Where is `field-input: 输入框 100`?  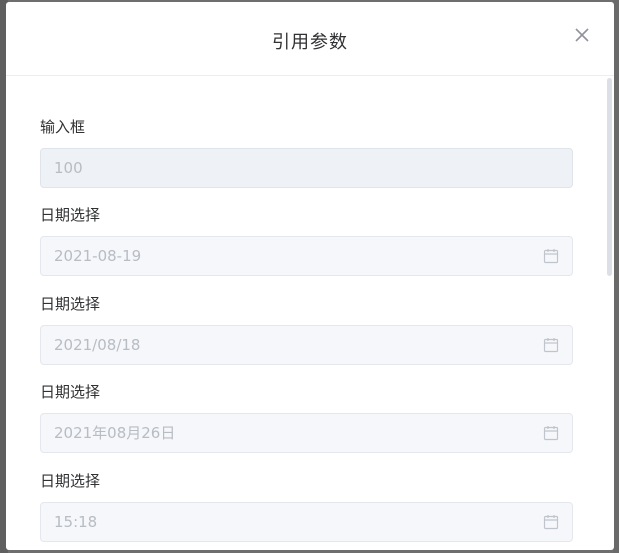
field-input: 输入框 100 is located at coordinates (306, 152).